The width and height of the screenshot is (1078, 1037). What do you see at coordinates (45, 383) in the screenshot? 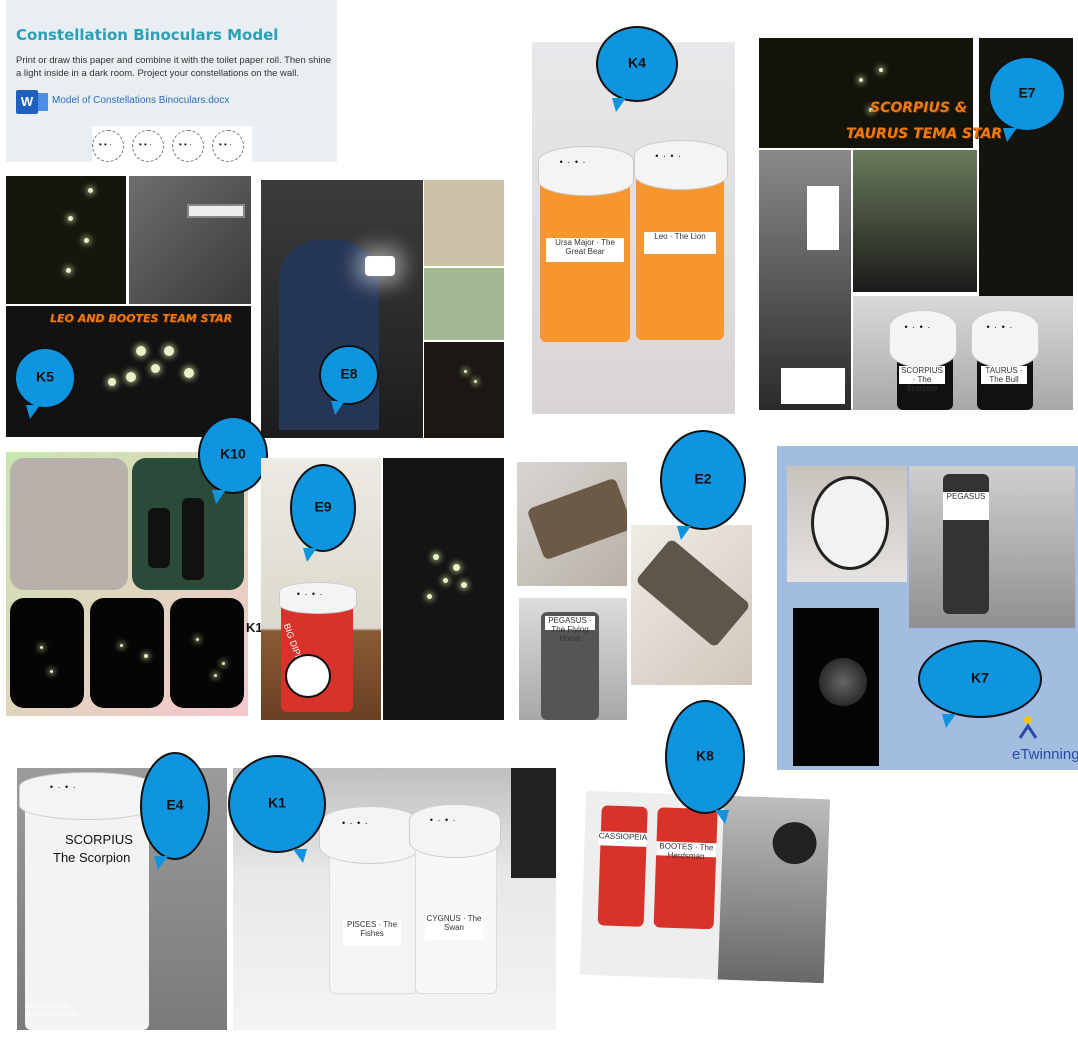
I see `k5-speech-bubble: K5` at bounding box center [45, 383].